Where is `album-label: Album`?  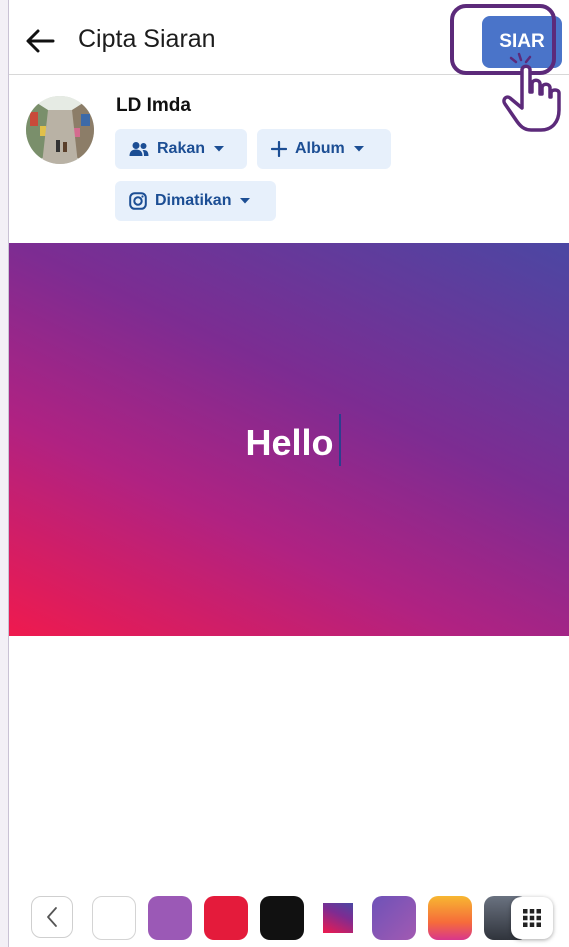
album-label: Album is located at coordinates (320, 148).